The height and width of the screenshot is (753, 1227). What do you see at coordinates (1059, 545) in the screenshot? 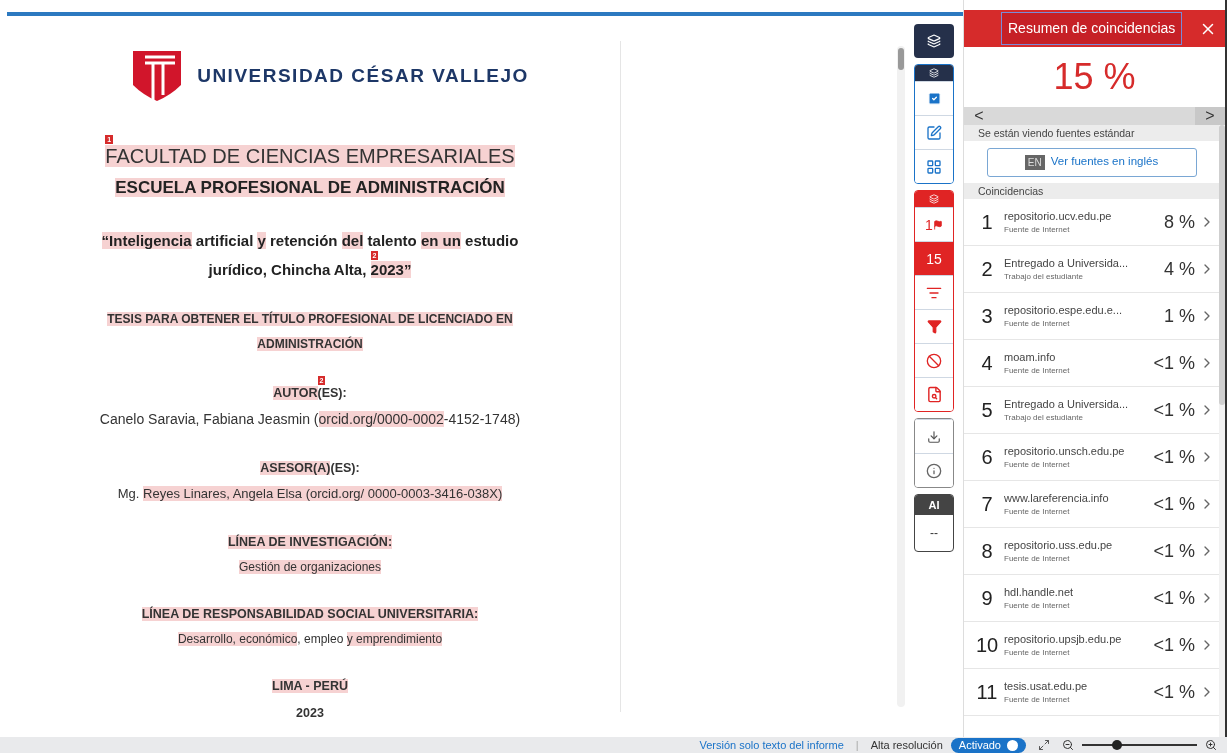
I see `match-source: repositorio.uss.edu.pe` at bounding box center [1059, 545].